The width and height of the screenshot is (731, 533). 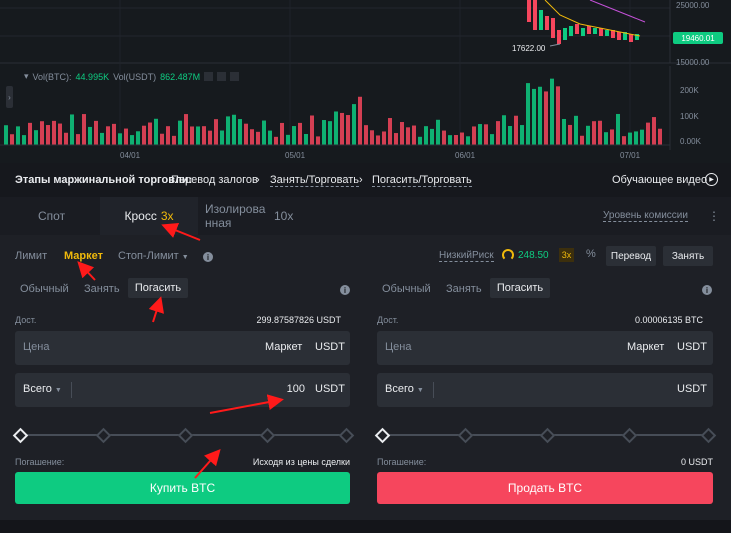 What do you see at coordinates (283, 216) in the screenshot?
I see `tab-isolated-leverage: 10x` at bounding box center [283, 216].